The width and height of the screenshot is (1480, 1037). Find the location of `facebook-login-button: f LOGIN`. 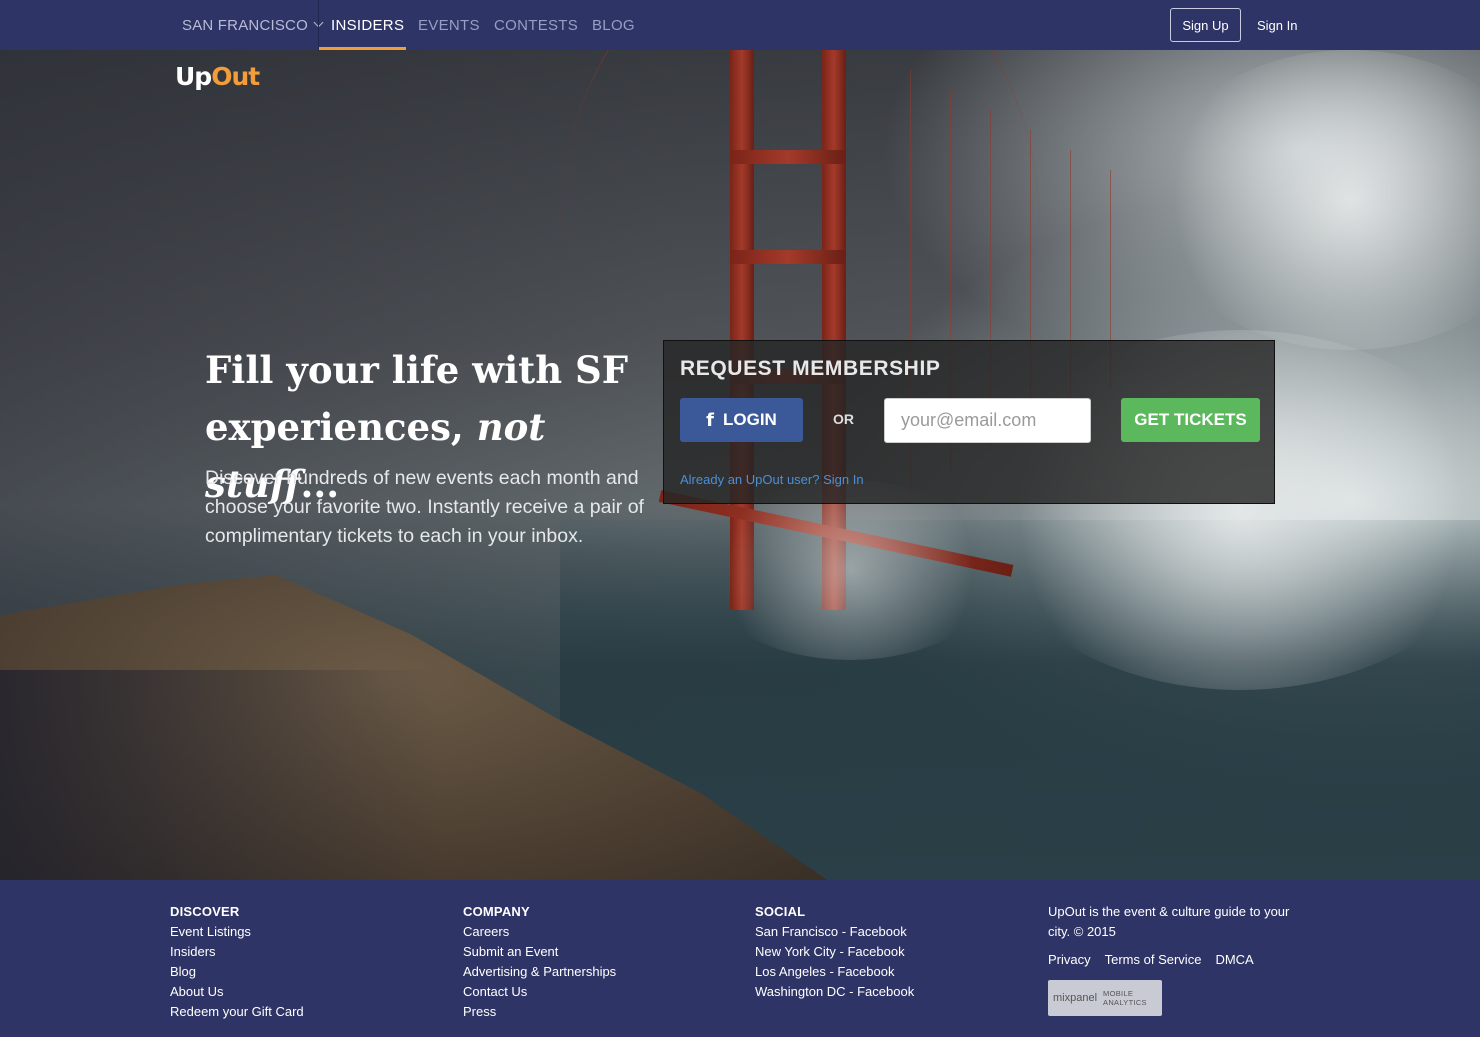

facebook-login-button: f LOGIN is located at coordinates (741, 420).